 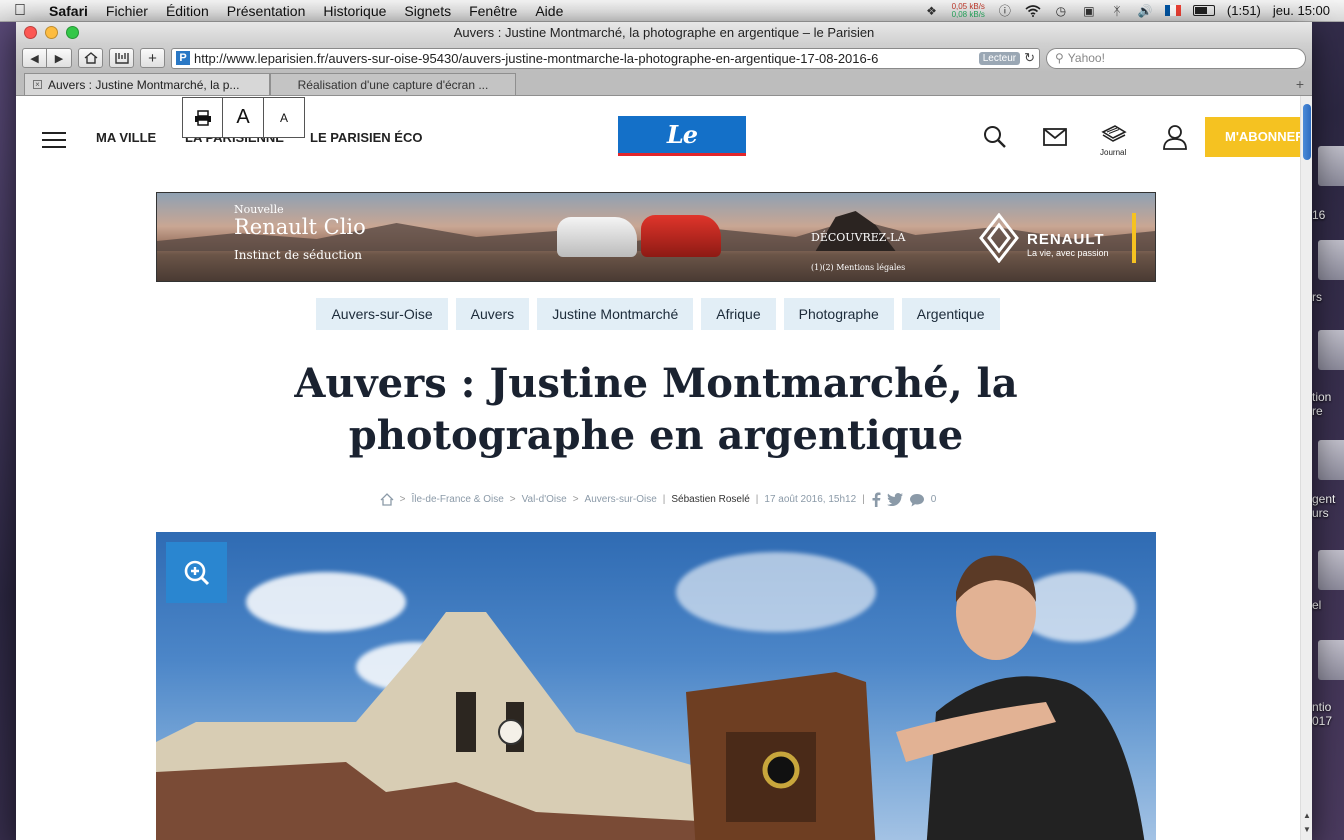 What do you see at coordinates (932, 11) in the screenshot?
I see `dropbox-icon: ❖` at bounding box center [932, 11].